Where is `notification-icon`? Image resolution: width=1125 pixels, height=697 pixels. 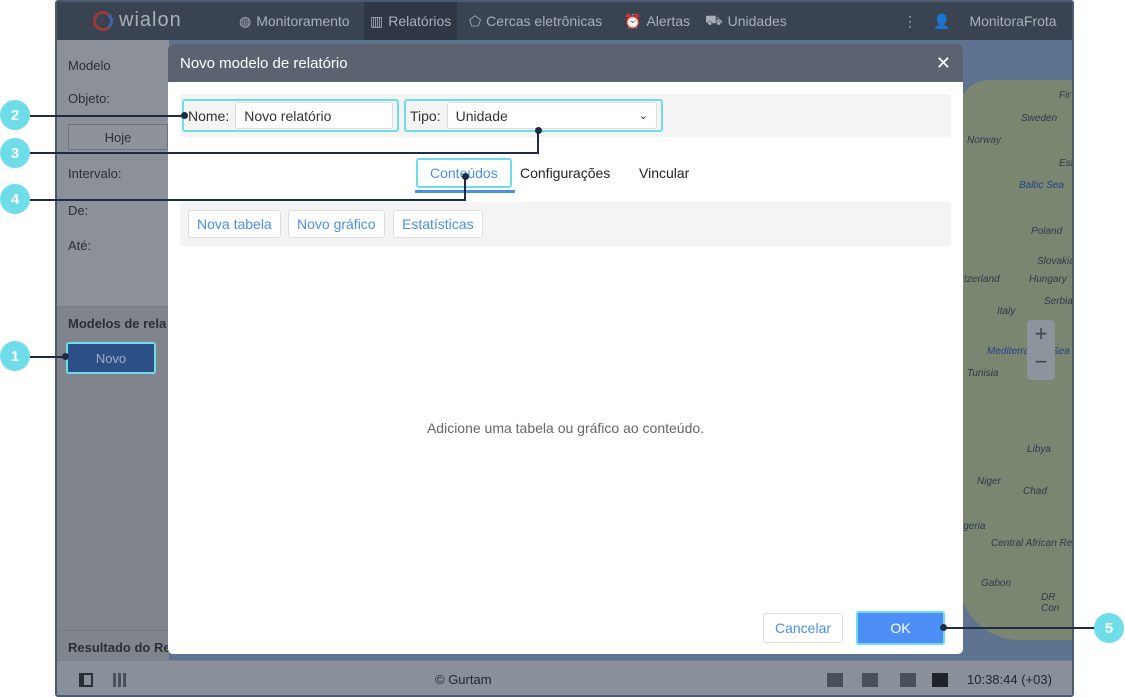
notification-icon is located at coordinates (835, 680).